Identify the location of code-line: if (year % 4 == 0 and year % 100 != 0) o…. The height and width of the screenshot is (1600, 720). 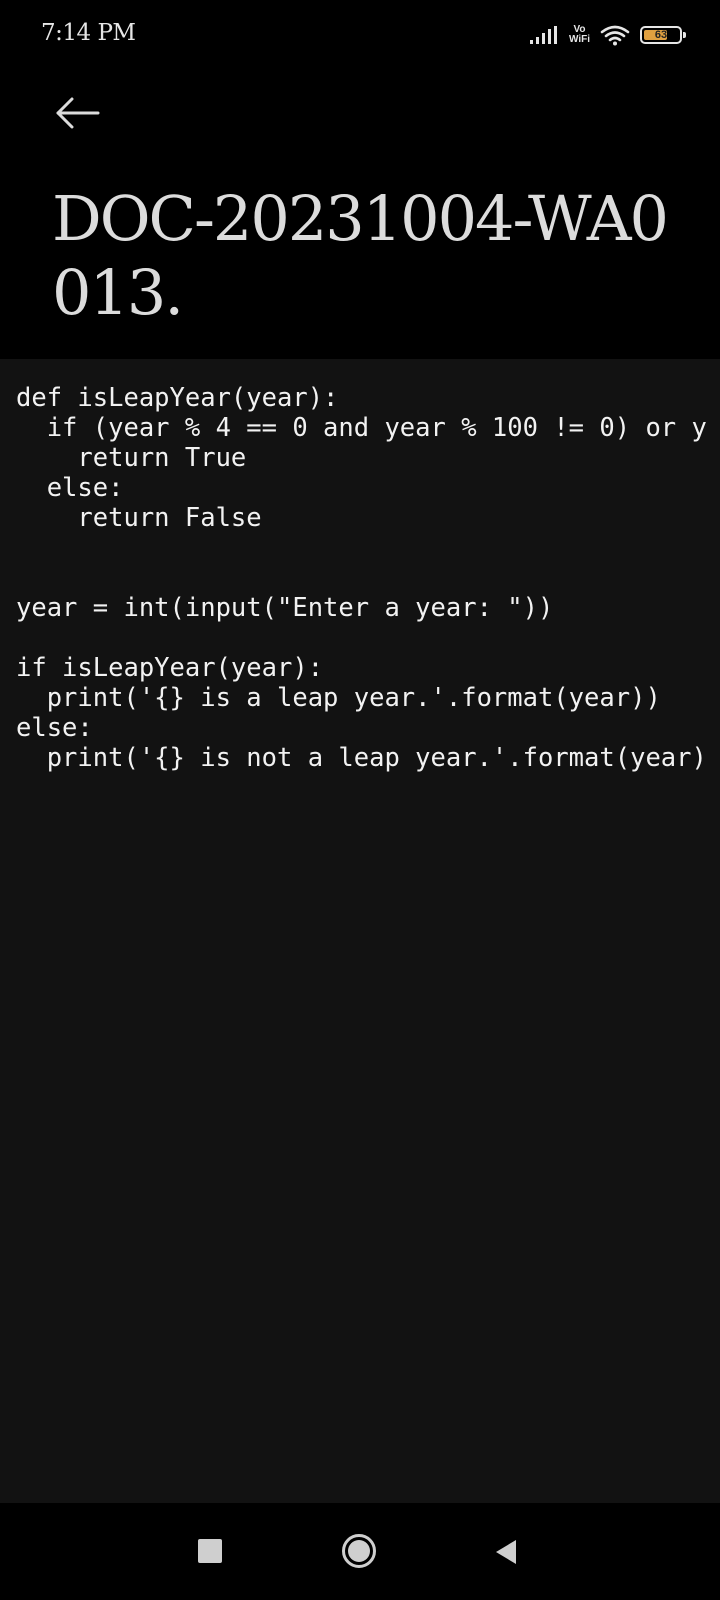
(361, 428).